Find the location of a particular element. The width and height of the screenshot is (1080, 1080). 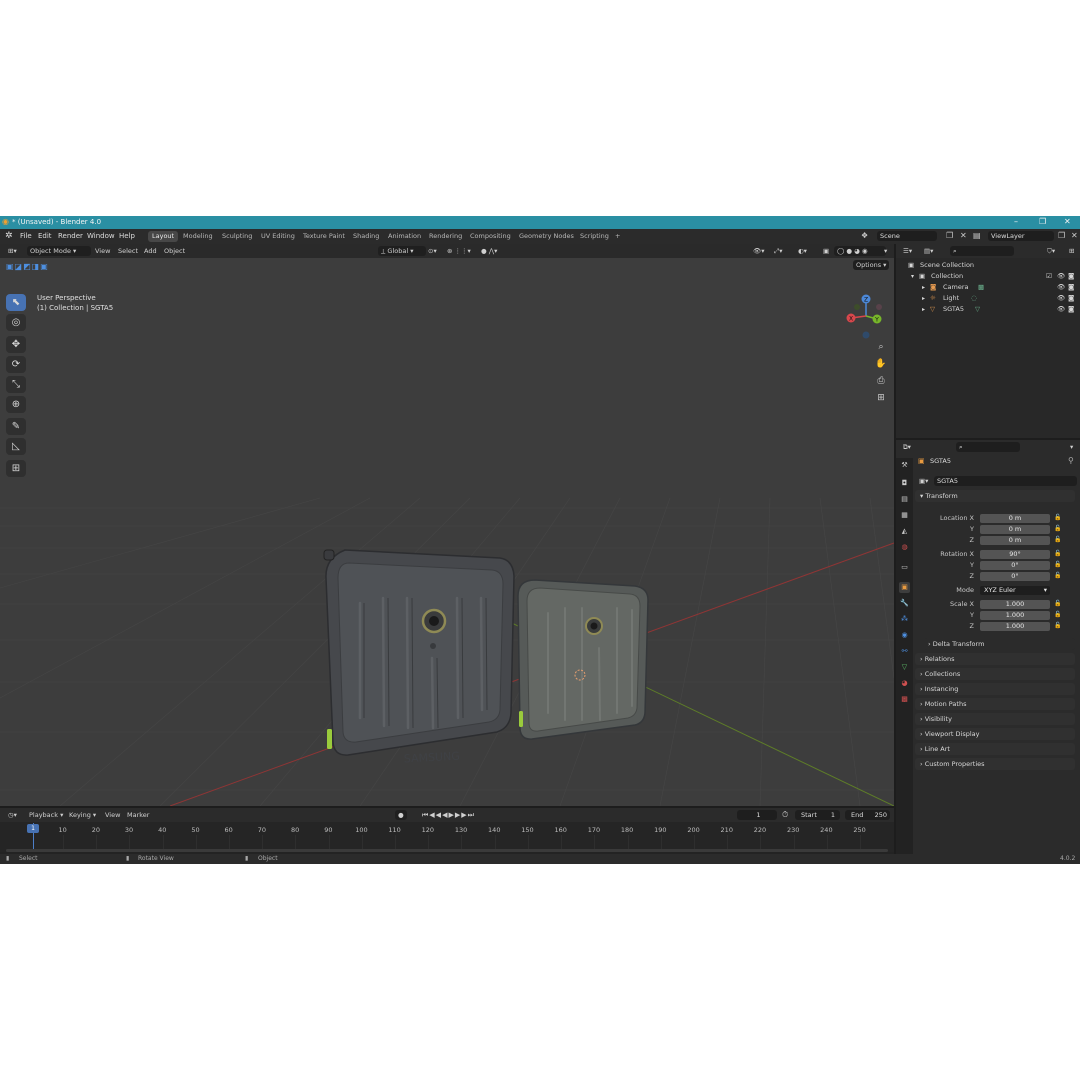

outliner-item-light: ▸ ☼ Light ◌ 👁 ◙ is located at coordinates (988, 298).